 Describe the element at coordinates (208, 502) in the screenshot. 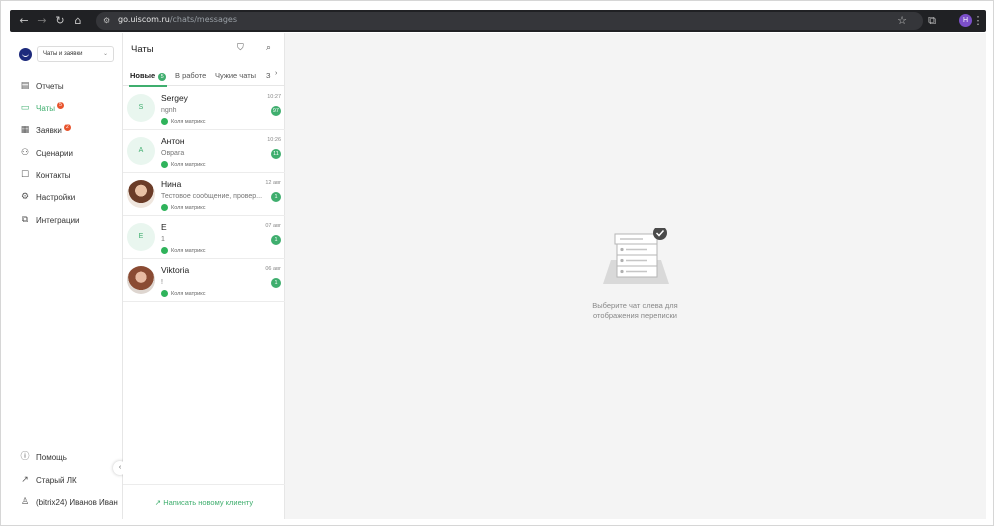

I see `write-new-client-label: Написать новому клиенту` at that location.